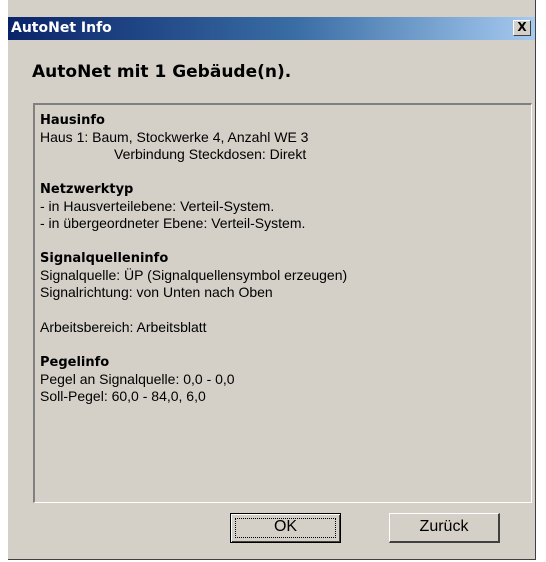 The height and width of the screenshot is (562, 546). I want to click on back-button-label: Zurück, so click(444, 526).